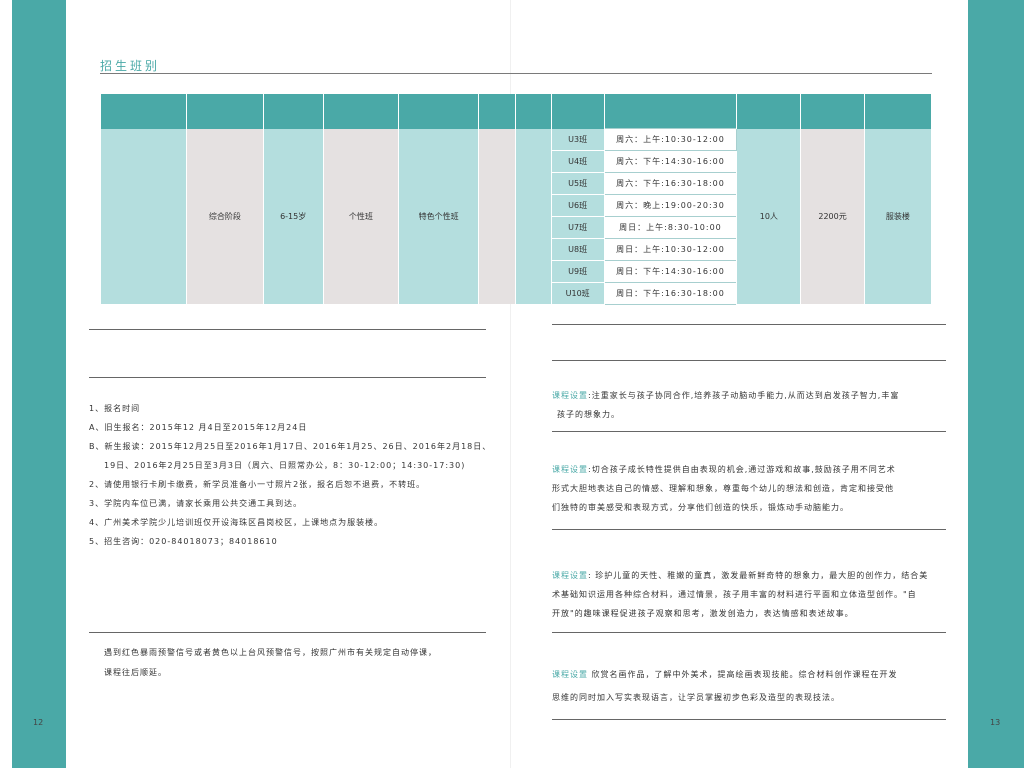 This screenshot has width=1024, height=768. What do you see at coordinates (670, 271) in the screenshot?
I see `session-time: 周日：下午:14:30-16:00` at bounding box center [670, 271].